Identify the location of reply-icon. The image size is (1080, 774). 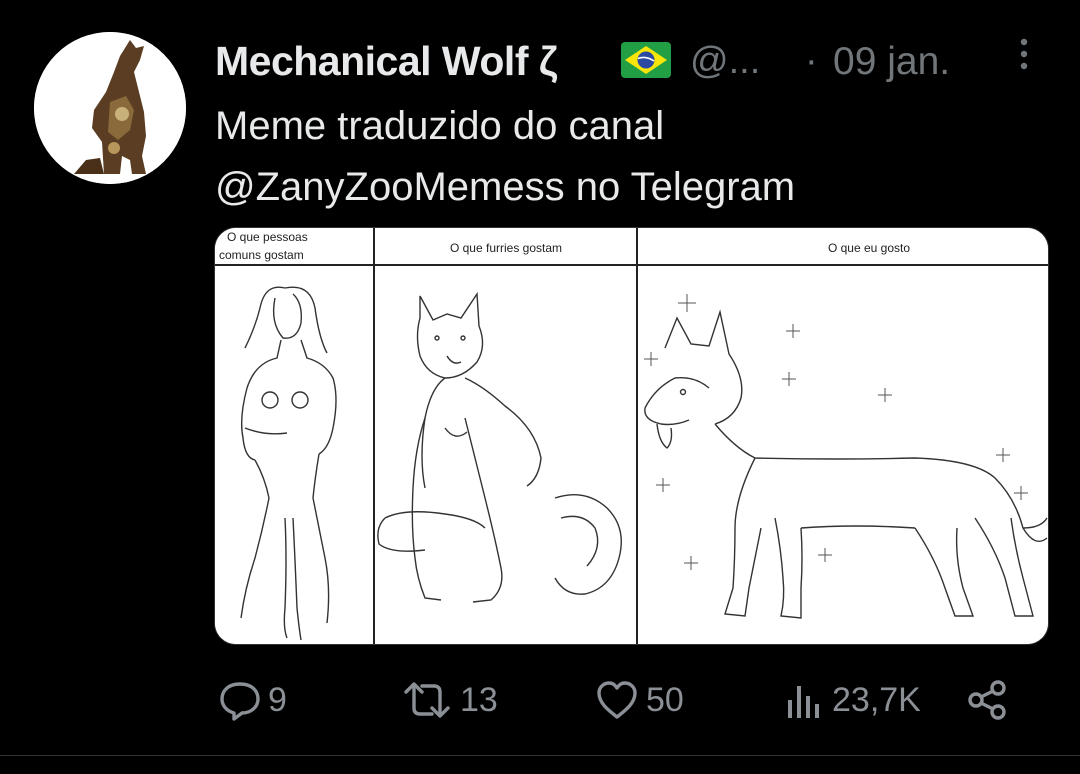
(240, 700).